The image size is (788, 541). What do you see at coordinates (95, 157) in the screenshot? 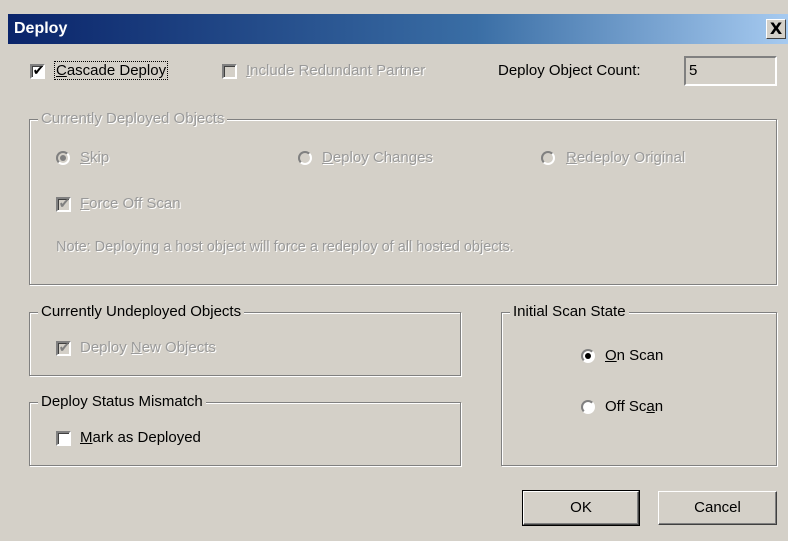
I see `skip-label: Skip` at bounding box center [95, 157].